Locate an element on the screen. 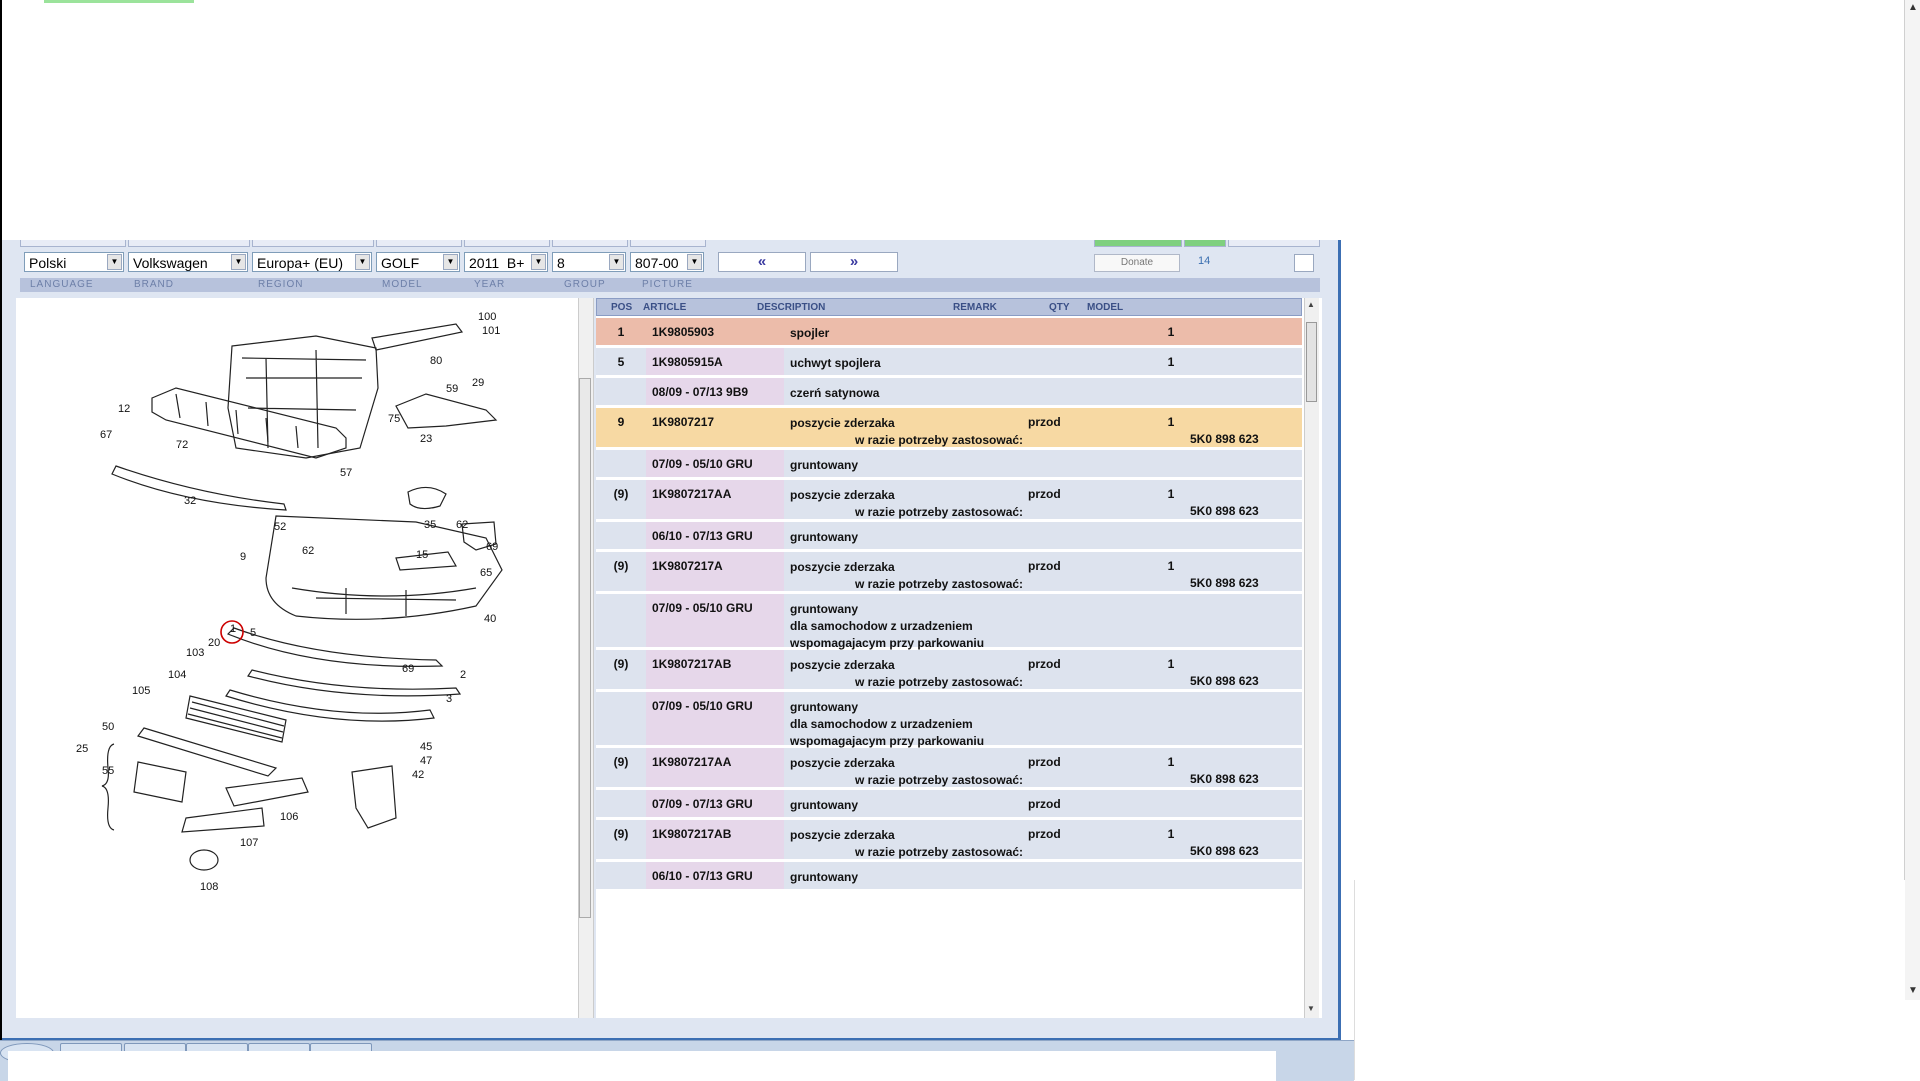  callout-label: 108 is located at coordinates (209, 887).